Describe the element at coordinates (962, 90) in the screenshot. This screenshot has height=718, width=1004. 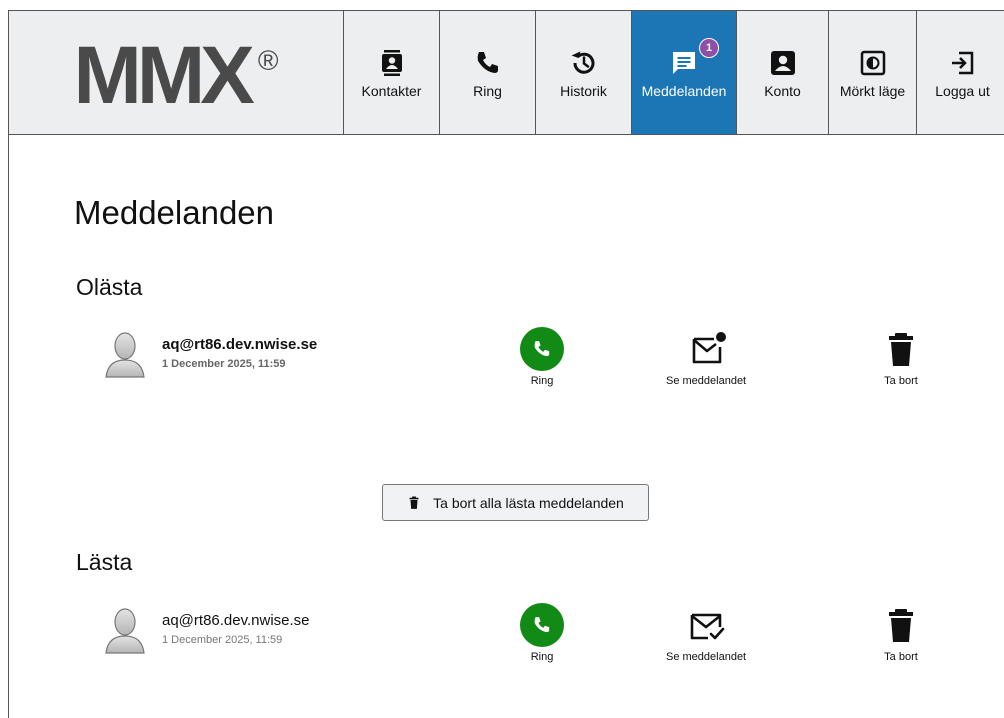
I see `nav-label-logout: Logga ut` at that location.